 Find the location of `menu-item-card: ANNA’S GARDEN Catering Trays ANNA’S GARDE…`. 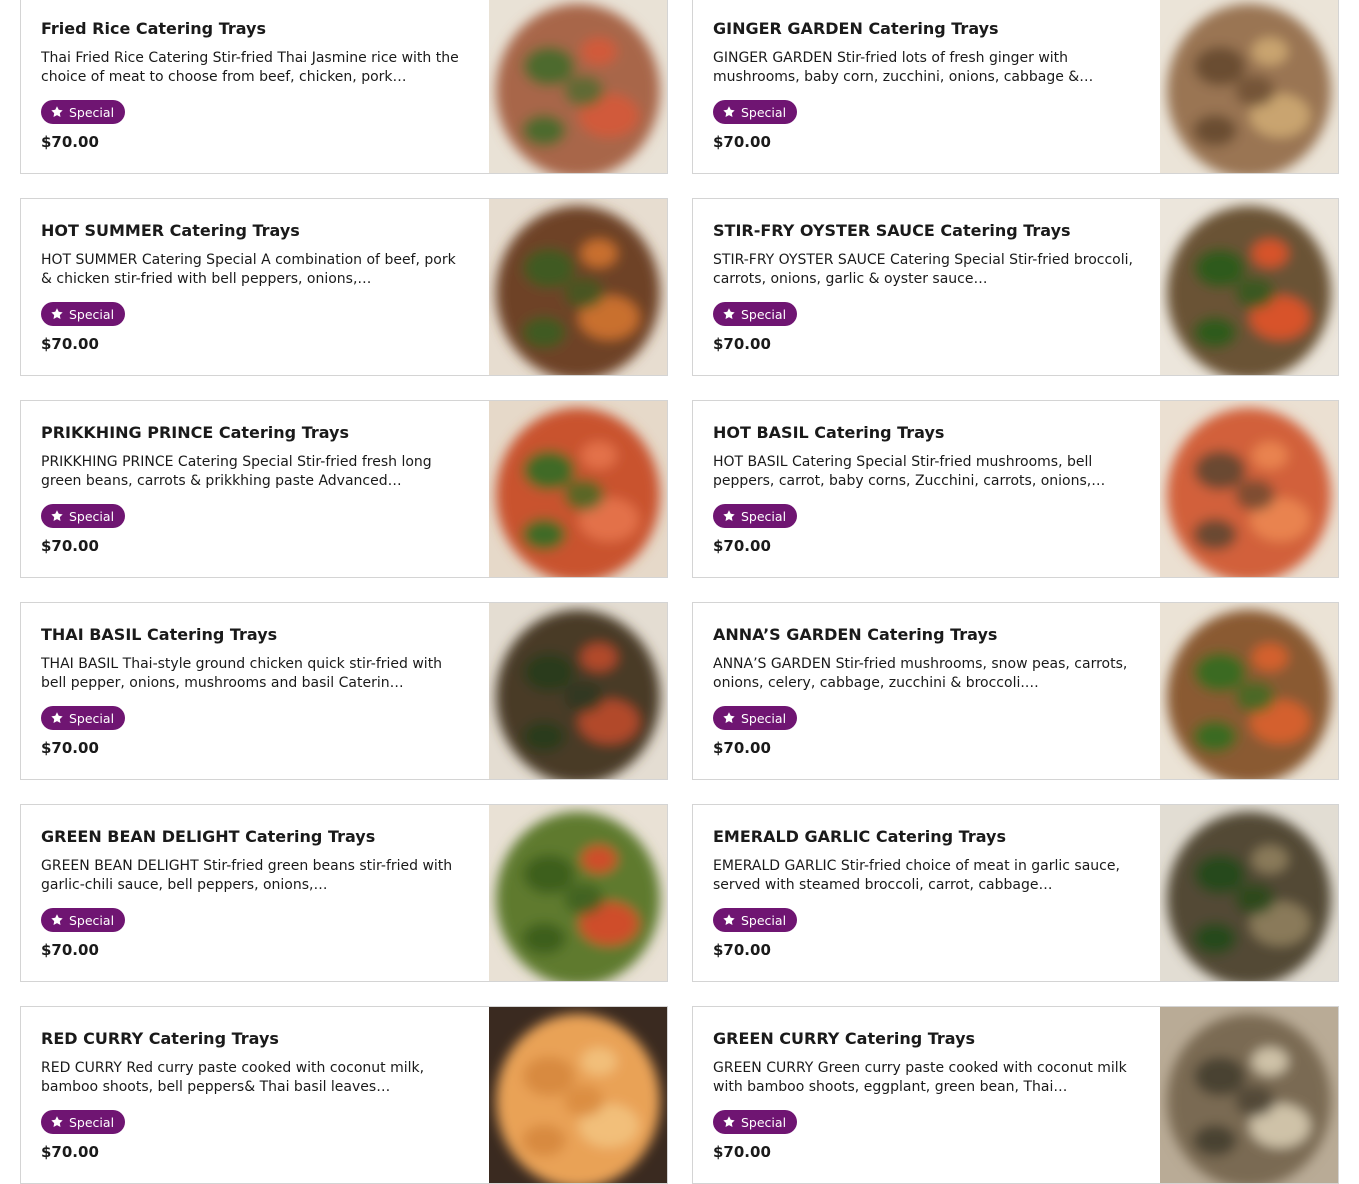

menu-item-card: ANNA’S GARDEN Catering Trays ANNA’S GARDE… is located at coordinates (1015, 691).